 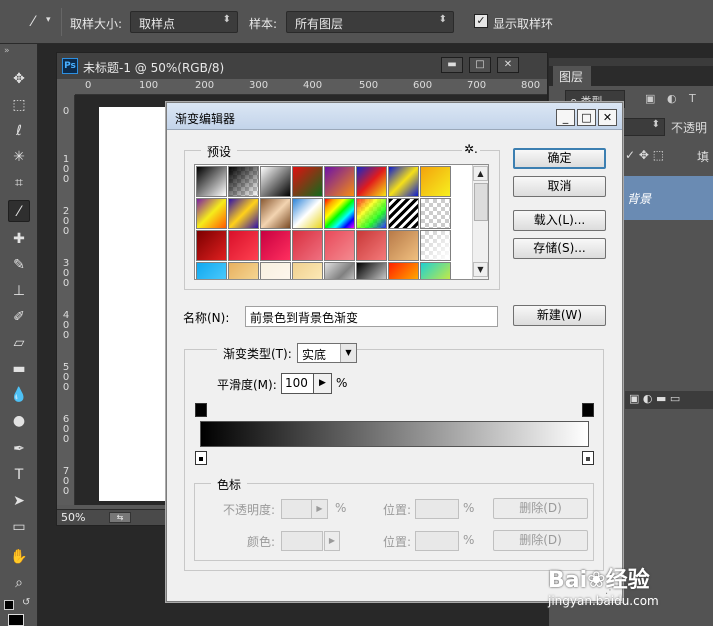 I want to click on dialog-minimize-button: _, so click(x=565, y=117).